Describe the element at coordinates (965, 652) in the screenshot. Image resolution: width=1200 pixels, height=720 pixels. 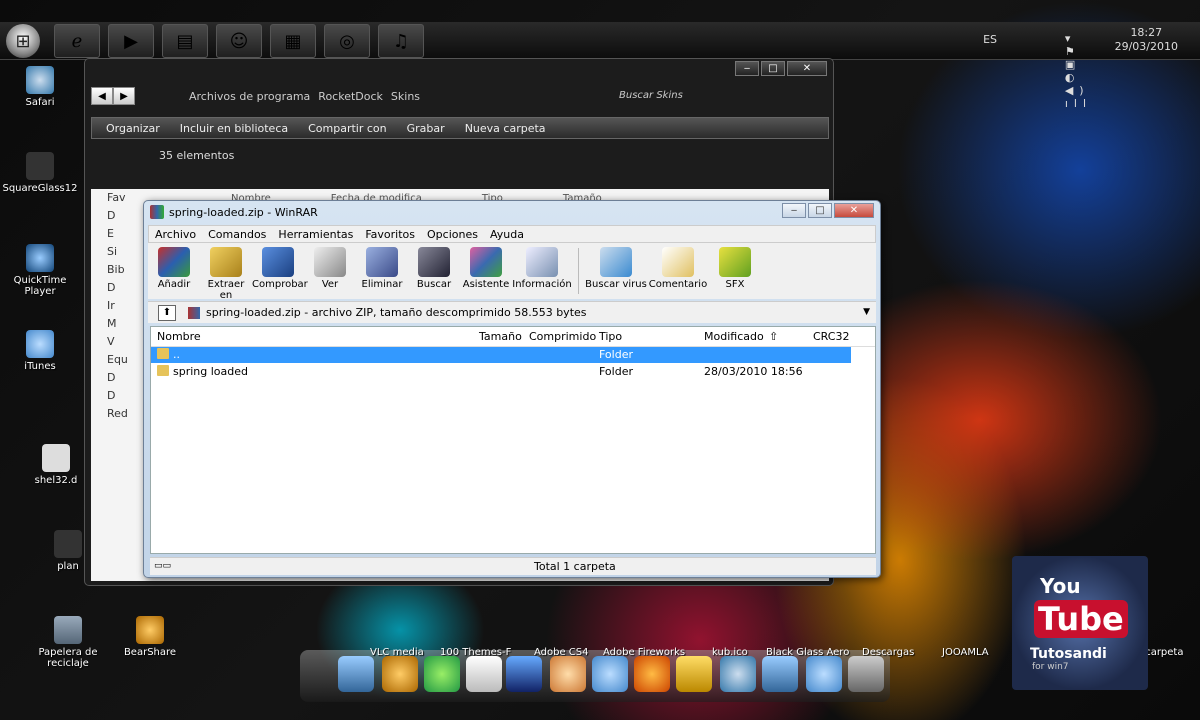
I see `dock-label: JOOAMLA` at that location.